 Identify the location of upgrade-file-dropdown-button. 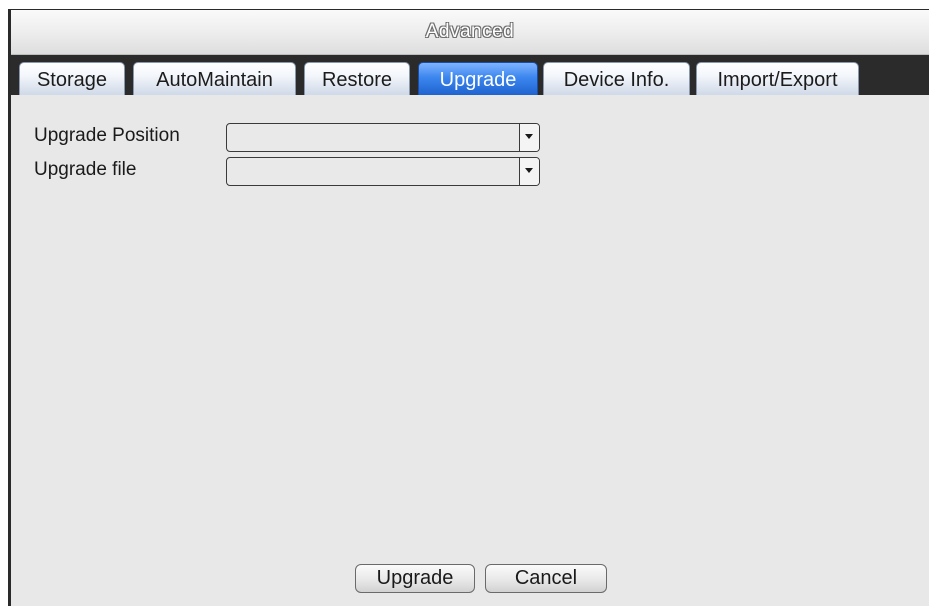
(529, 171).